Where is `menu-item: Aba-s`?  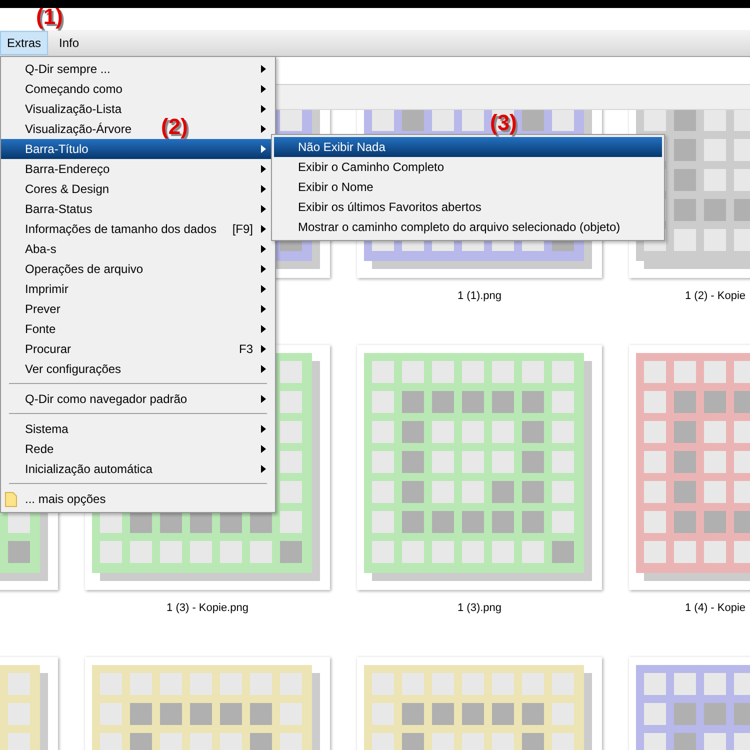 menu-item: Aba-s is located at coordinates (138, 249).